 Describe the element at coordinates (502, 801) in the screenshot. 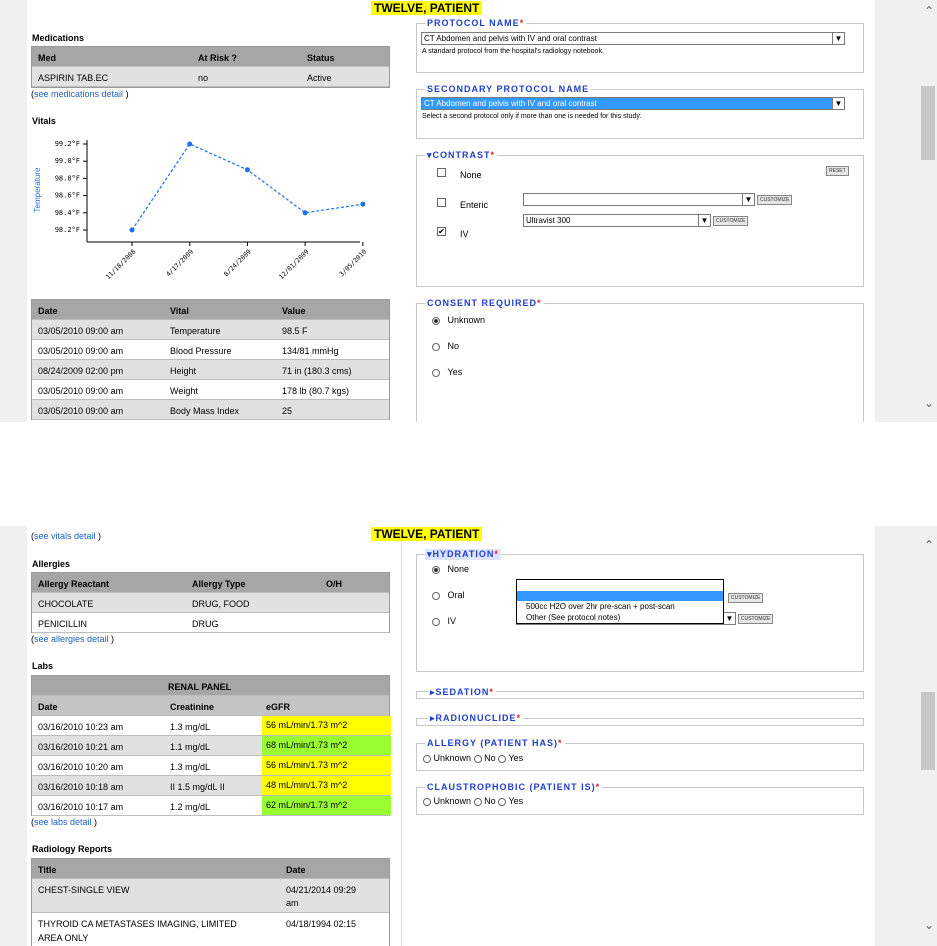

I see `claustro-yes-radio` at that location.